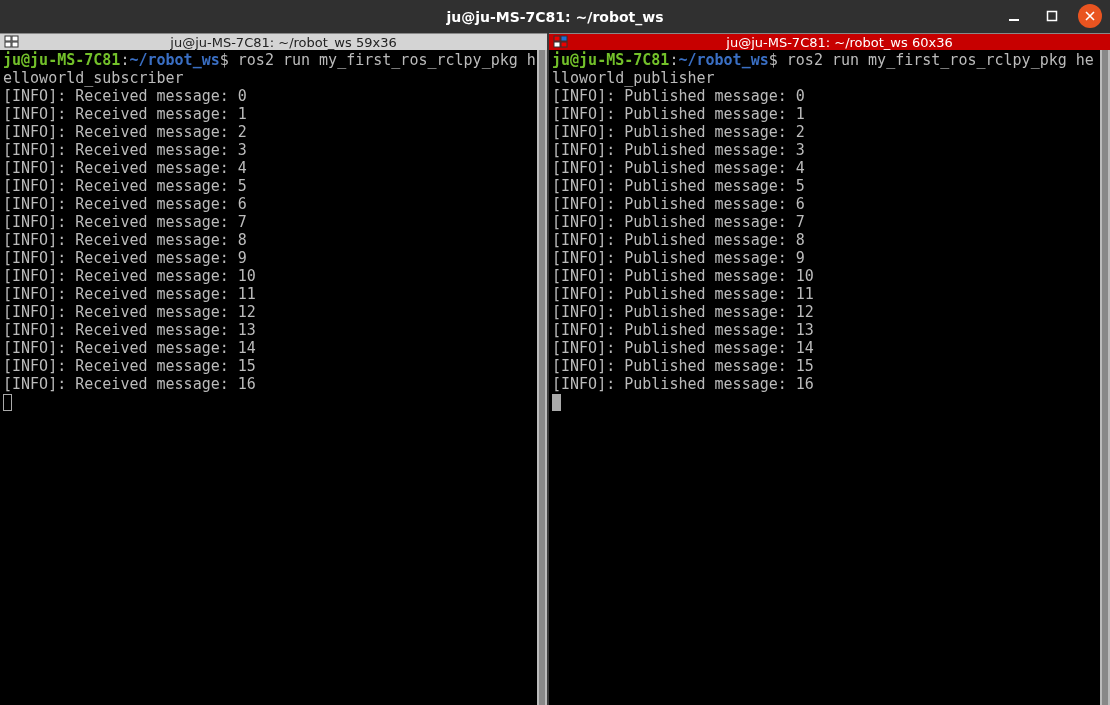 This screenshot has height=705, width=1110. What do you see at coordinates (683, 384) in the screenshot?
I see `output-line: [INFO]: Published message: 16` at bounding box center [683, 384].